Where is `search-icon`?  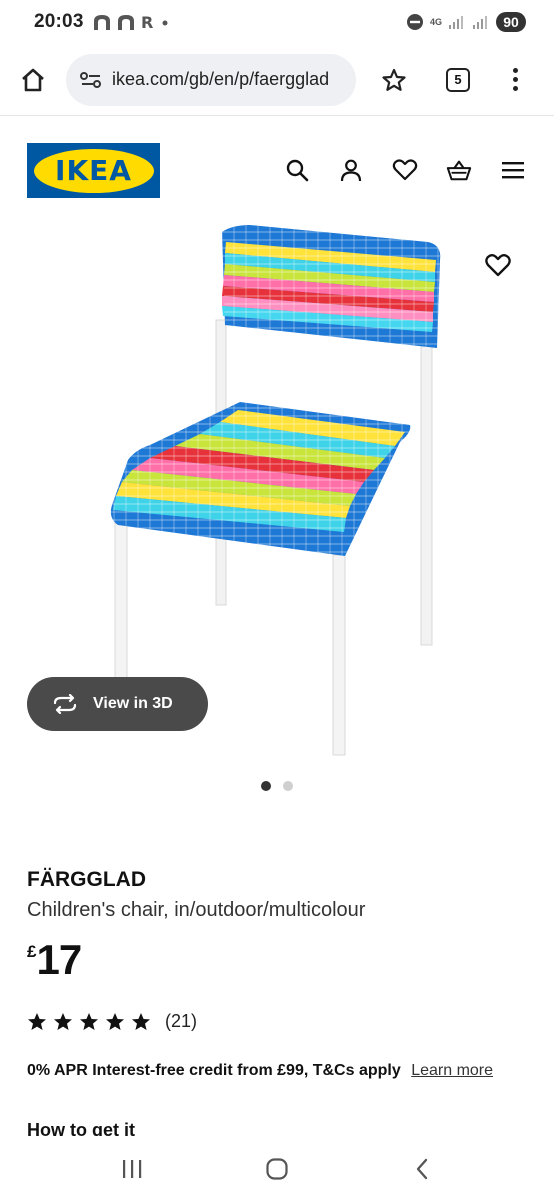
search-icon is located at coordinates (297, 170).